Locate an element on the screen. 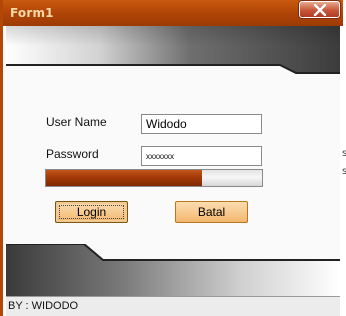 Image resolution: width=346 pixels, height=316 pixels. close-x-icon is located at coordinates (320, 10).